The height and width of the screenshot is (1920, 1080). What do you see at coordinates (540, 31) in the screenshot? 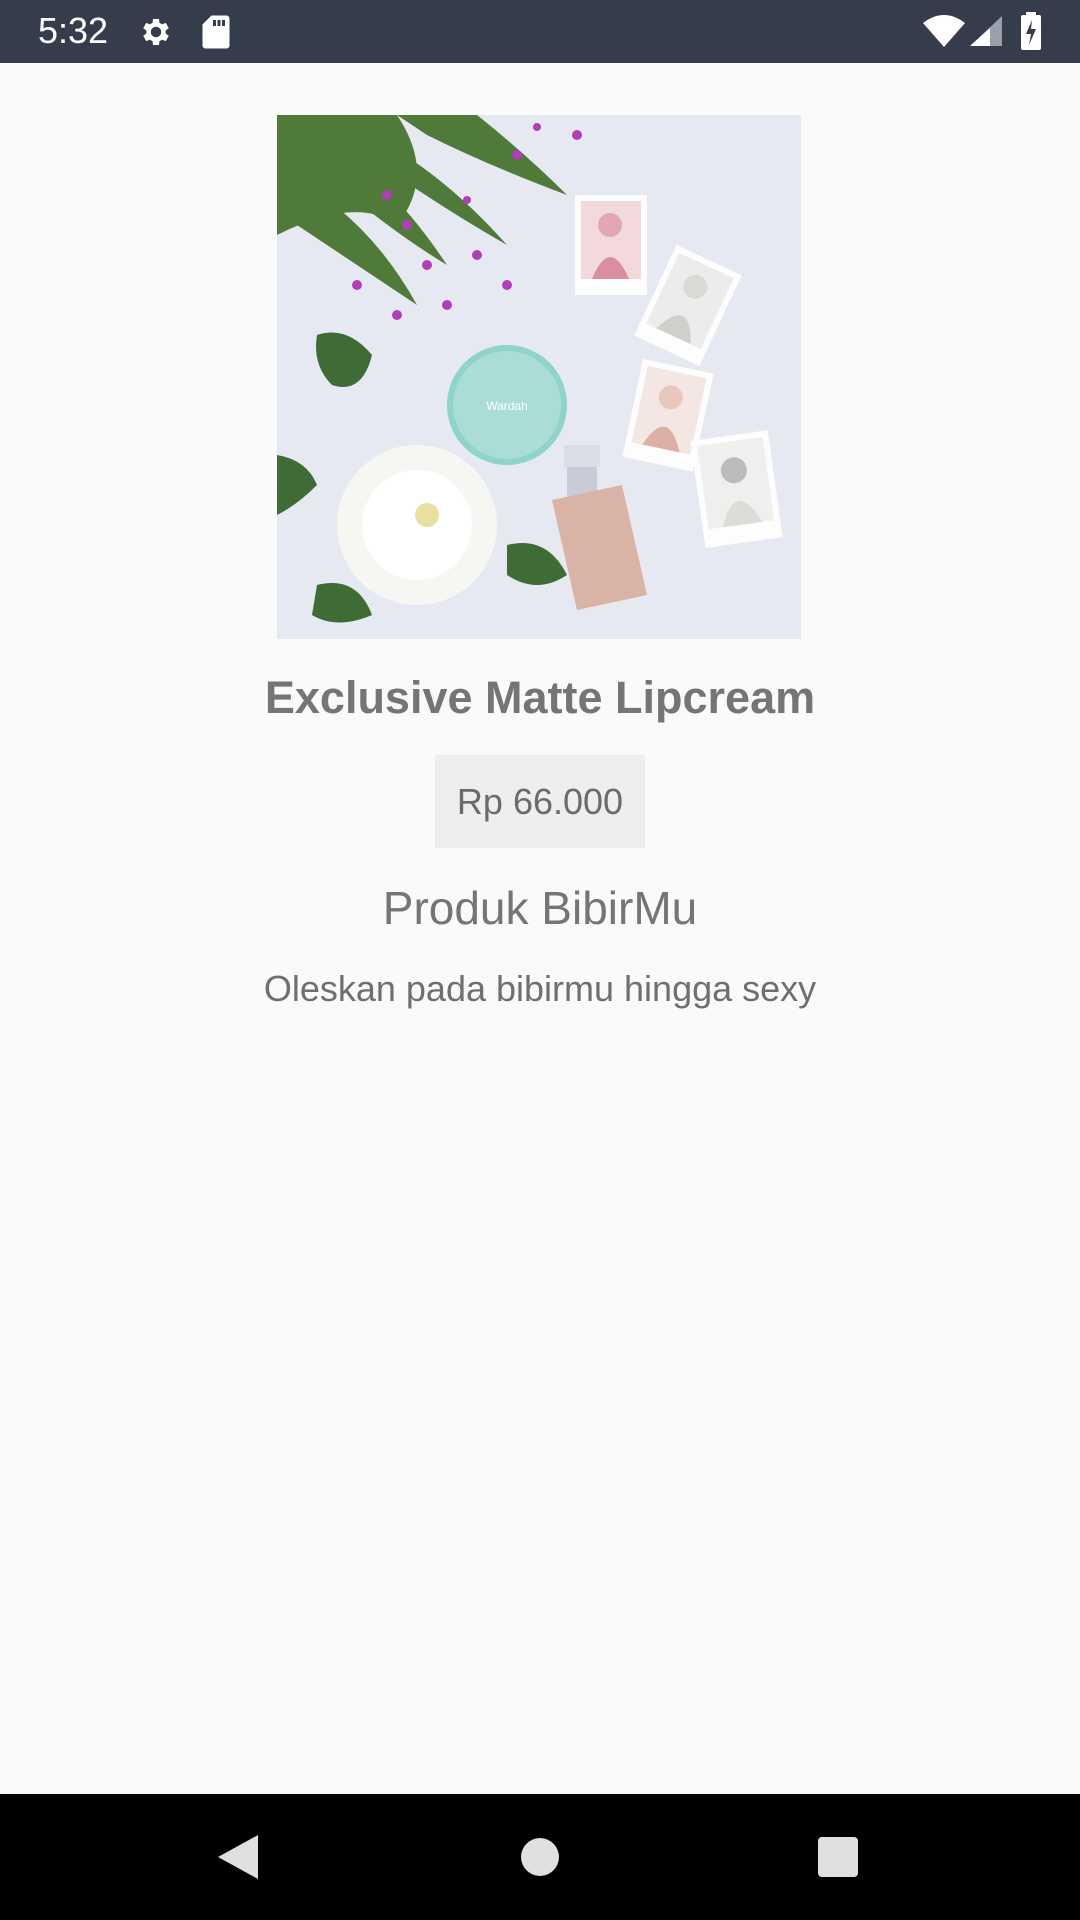
I see `status-bar: 5:32` at bounding box center [540, 31].